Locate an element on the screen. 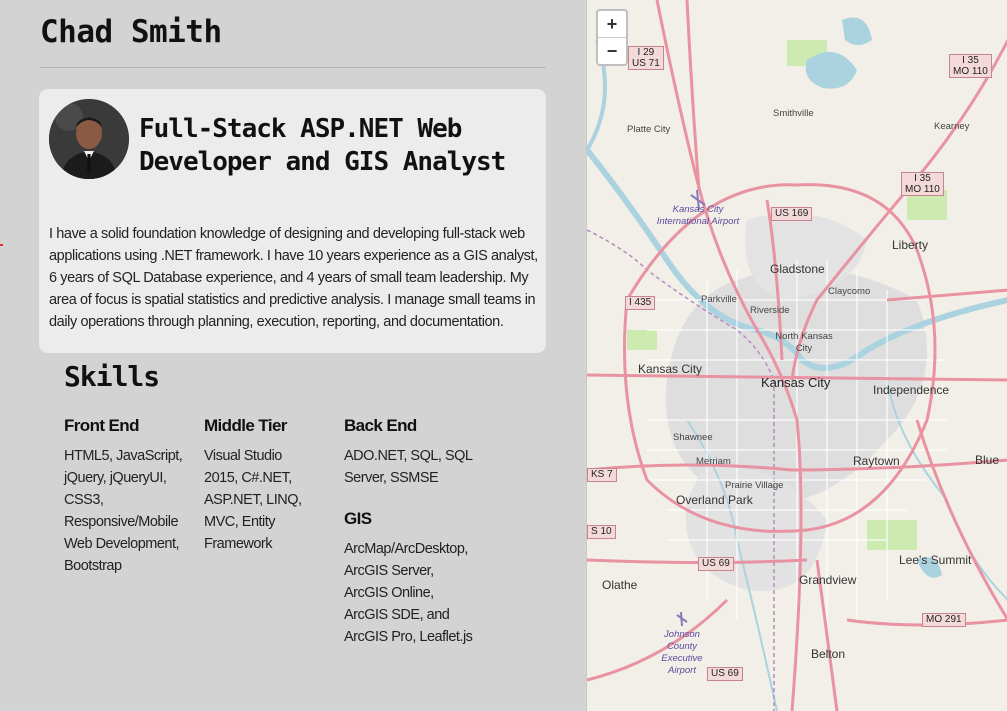  zoom-in-button: + is located at coordinates (612, 24).